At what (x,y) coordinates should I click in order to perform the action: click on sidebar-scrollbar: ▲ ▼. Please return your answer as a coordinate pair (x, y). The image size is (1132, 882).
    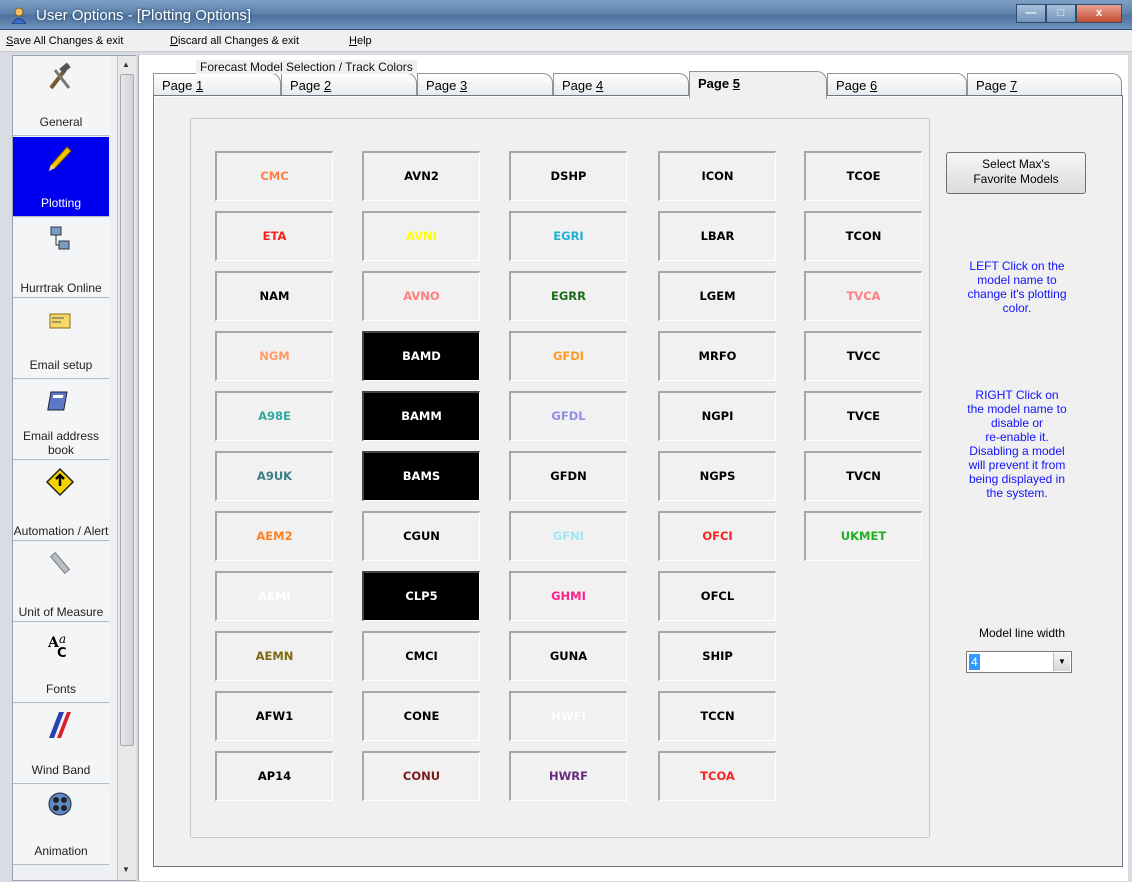
    Looking at the image, I should click on (126, 468).